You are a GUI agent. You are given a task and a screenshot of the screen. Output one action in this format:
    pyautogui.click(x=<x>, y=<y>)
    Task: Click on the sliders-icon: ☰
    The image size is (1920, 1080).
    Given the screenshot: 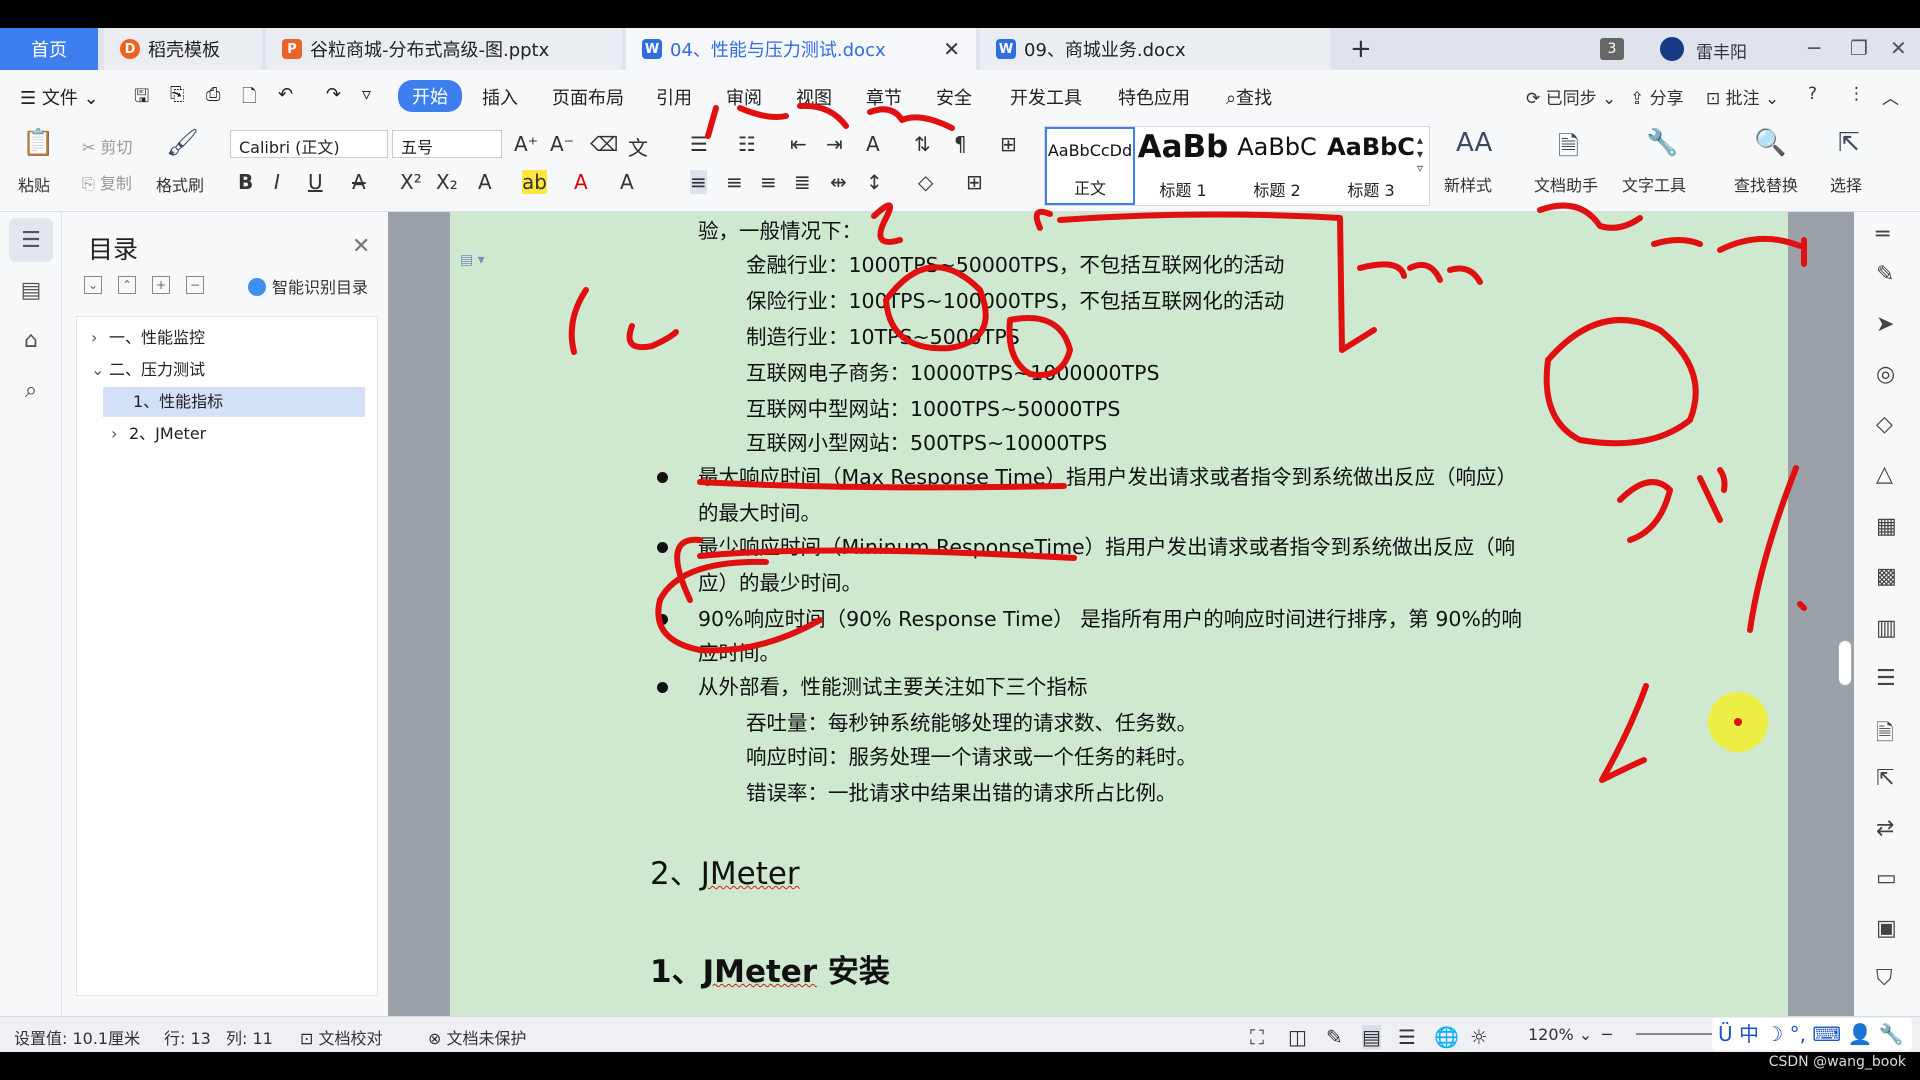 What is the action you would take?
    pyautogui.click(x=1886, y=678)
    